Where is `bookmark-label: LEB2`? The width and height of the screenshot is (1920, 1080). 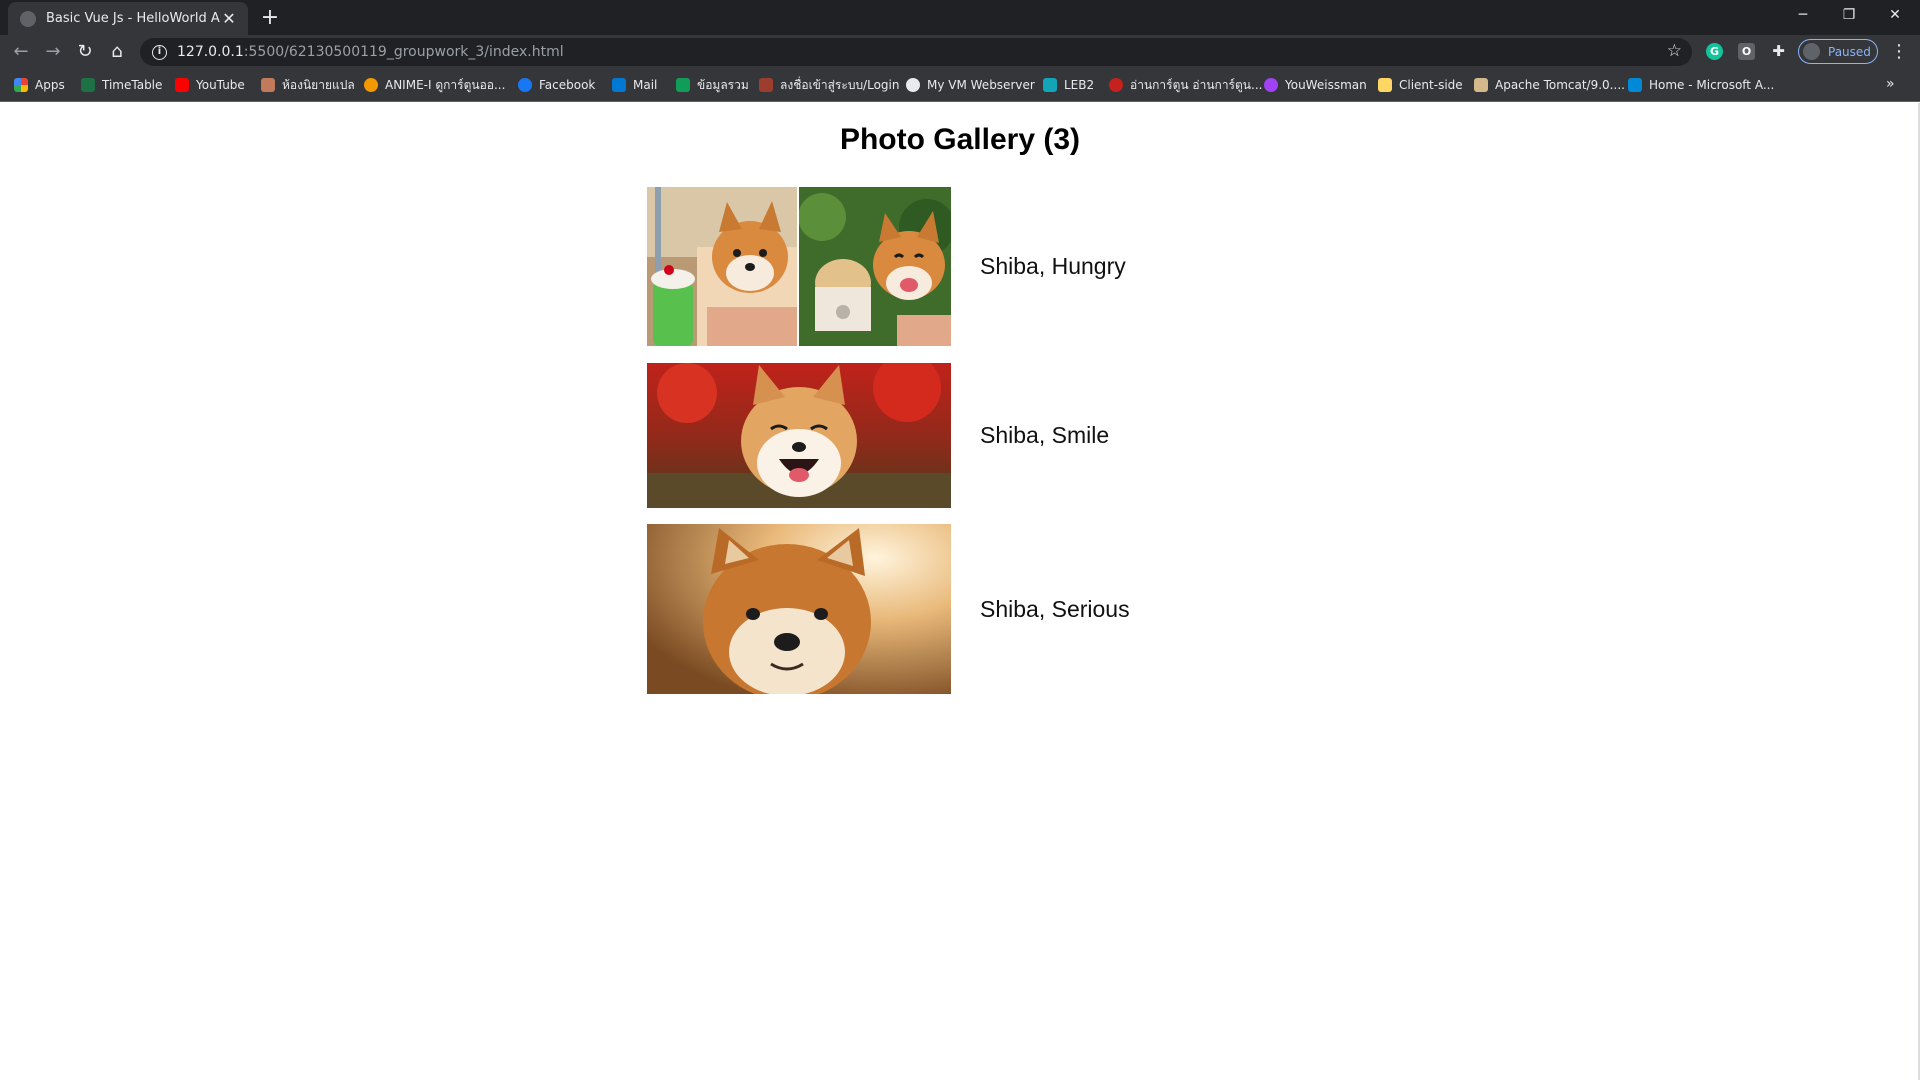 bookmark-label: LEB2 is located at coordinates (1079, 85).